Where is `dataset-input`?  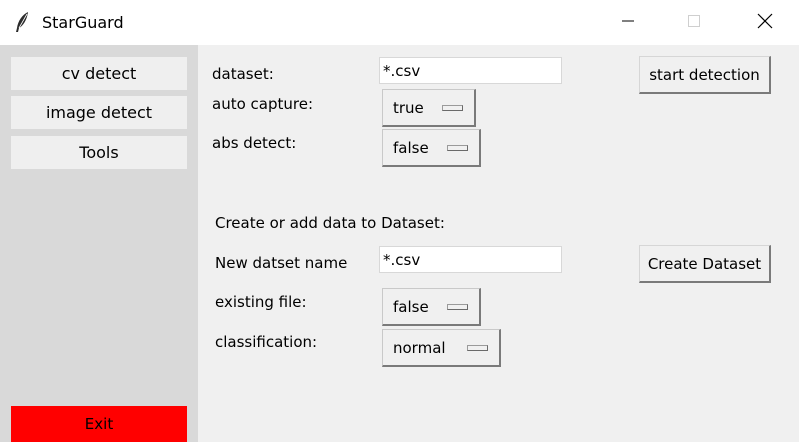 dataset-input is located at coordinates (470, 70).